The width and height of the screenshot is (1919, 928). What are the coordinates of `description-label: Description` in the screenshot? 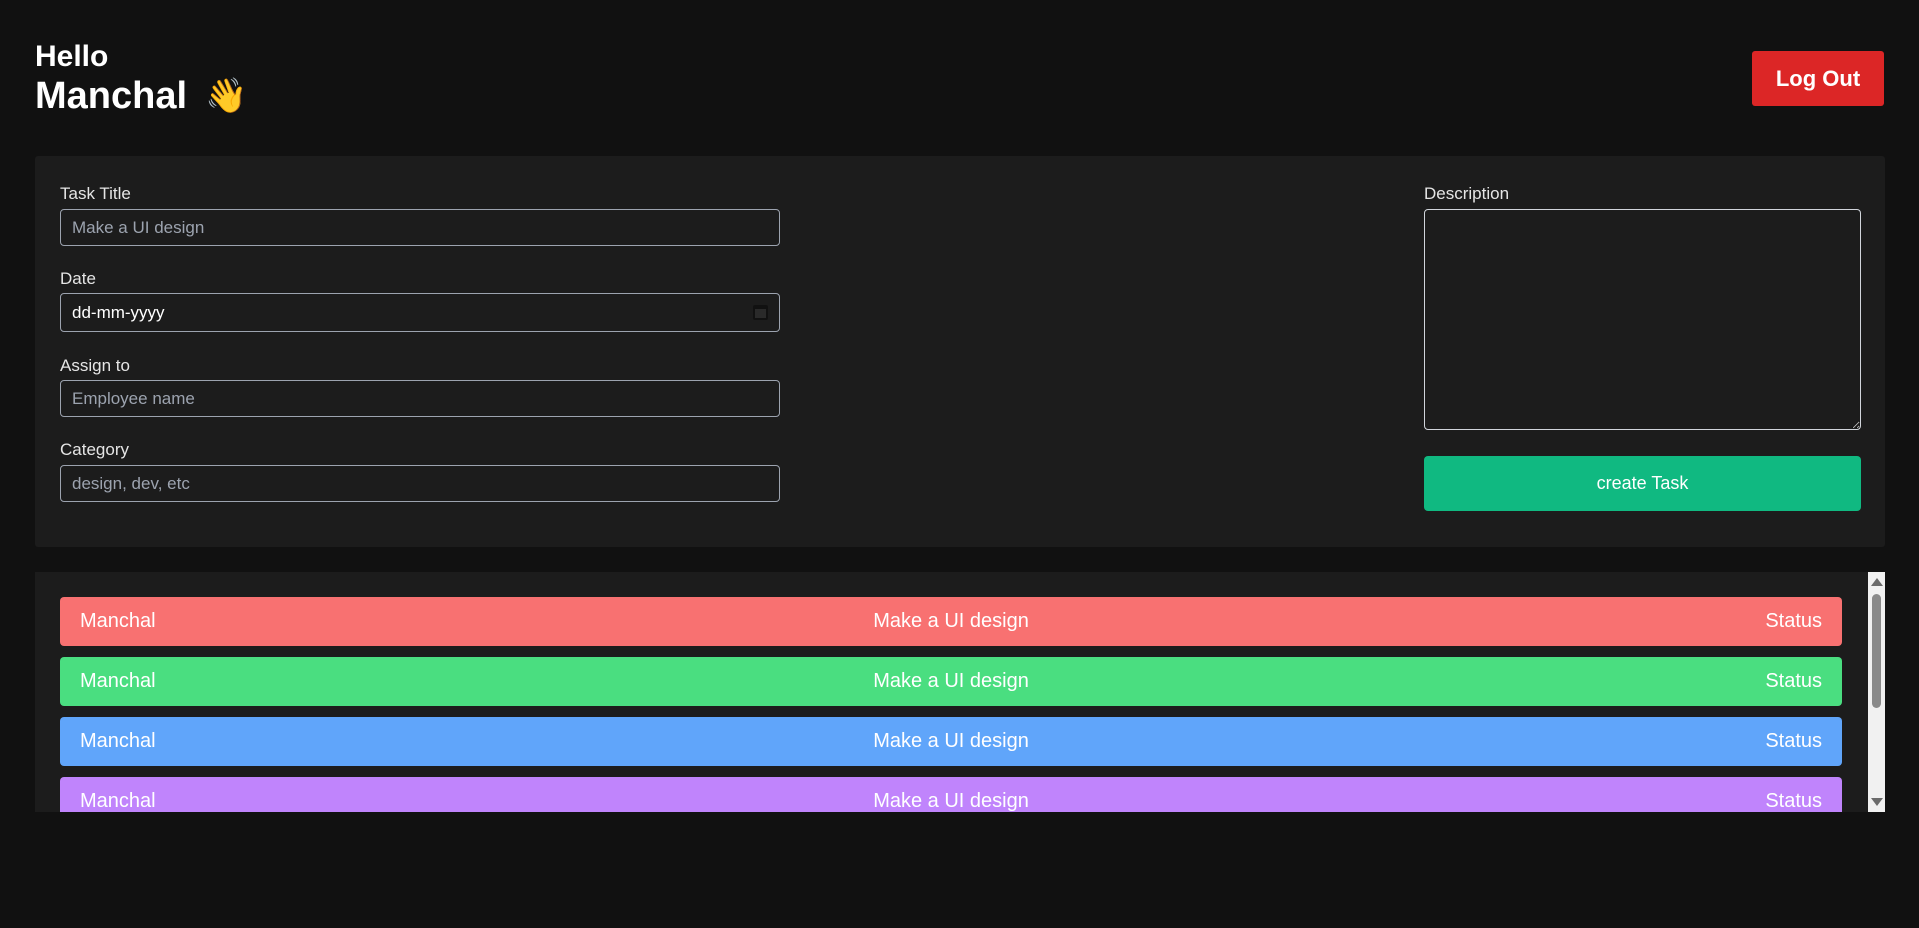 It's located at (1467, 193).